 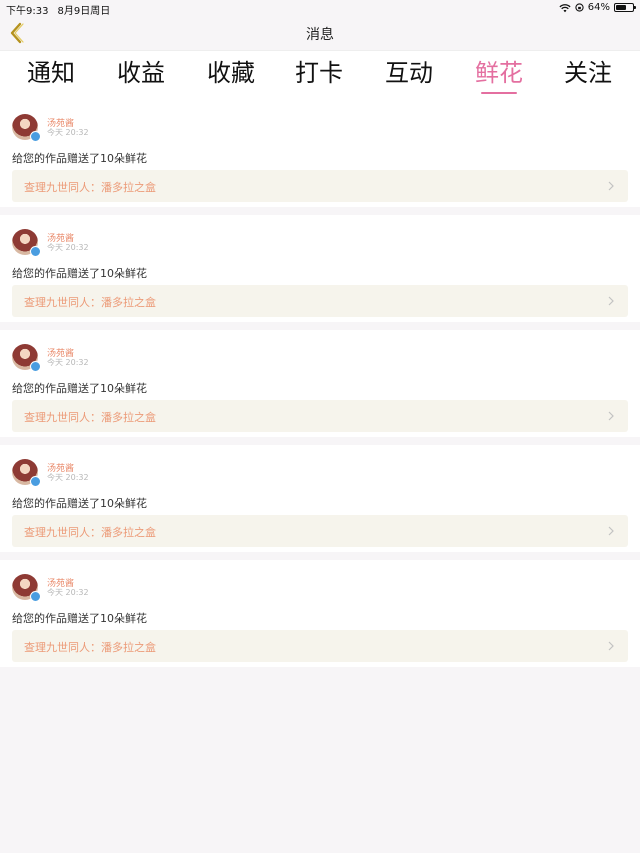 I want to click on tab-favorites: 收藏, so click(x=231, y=73).